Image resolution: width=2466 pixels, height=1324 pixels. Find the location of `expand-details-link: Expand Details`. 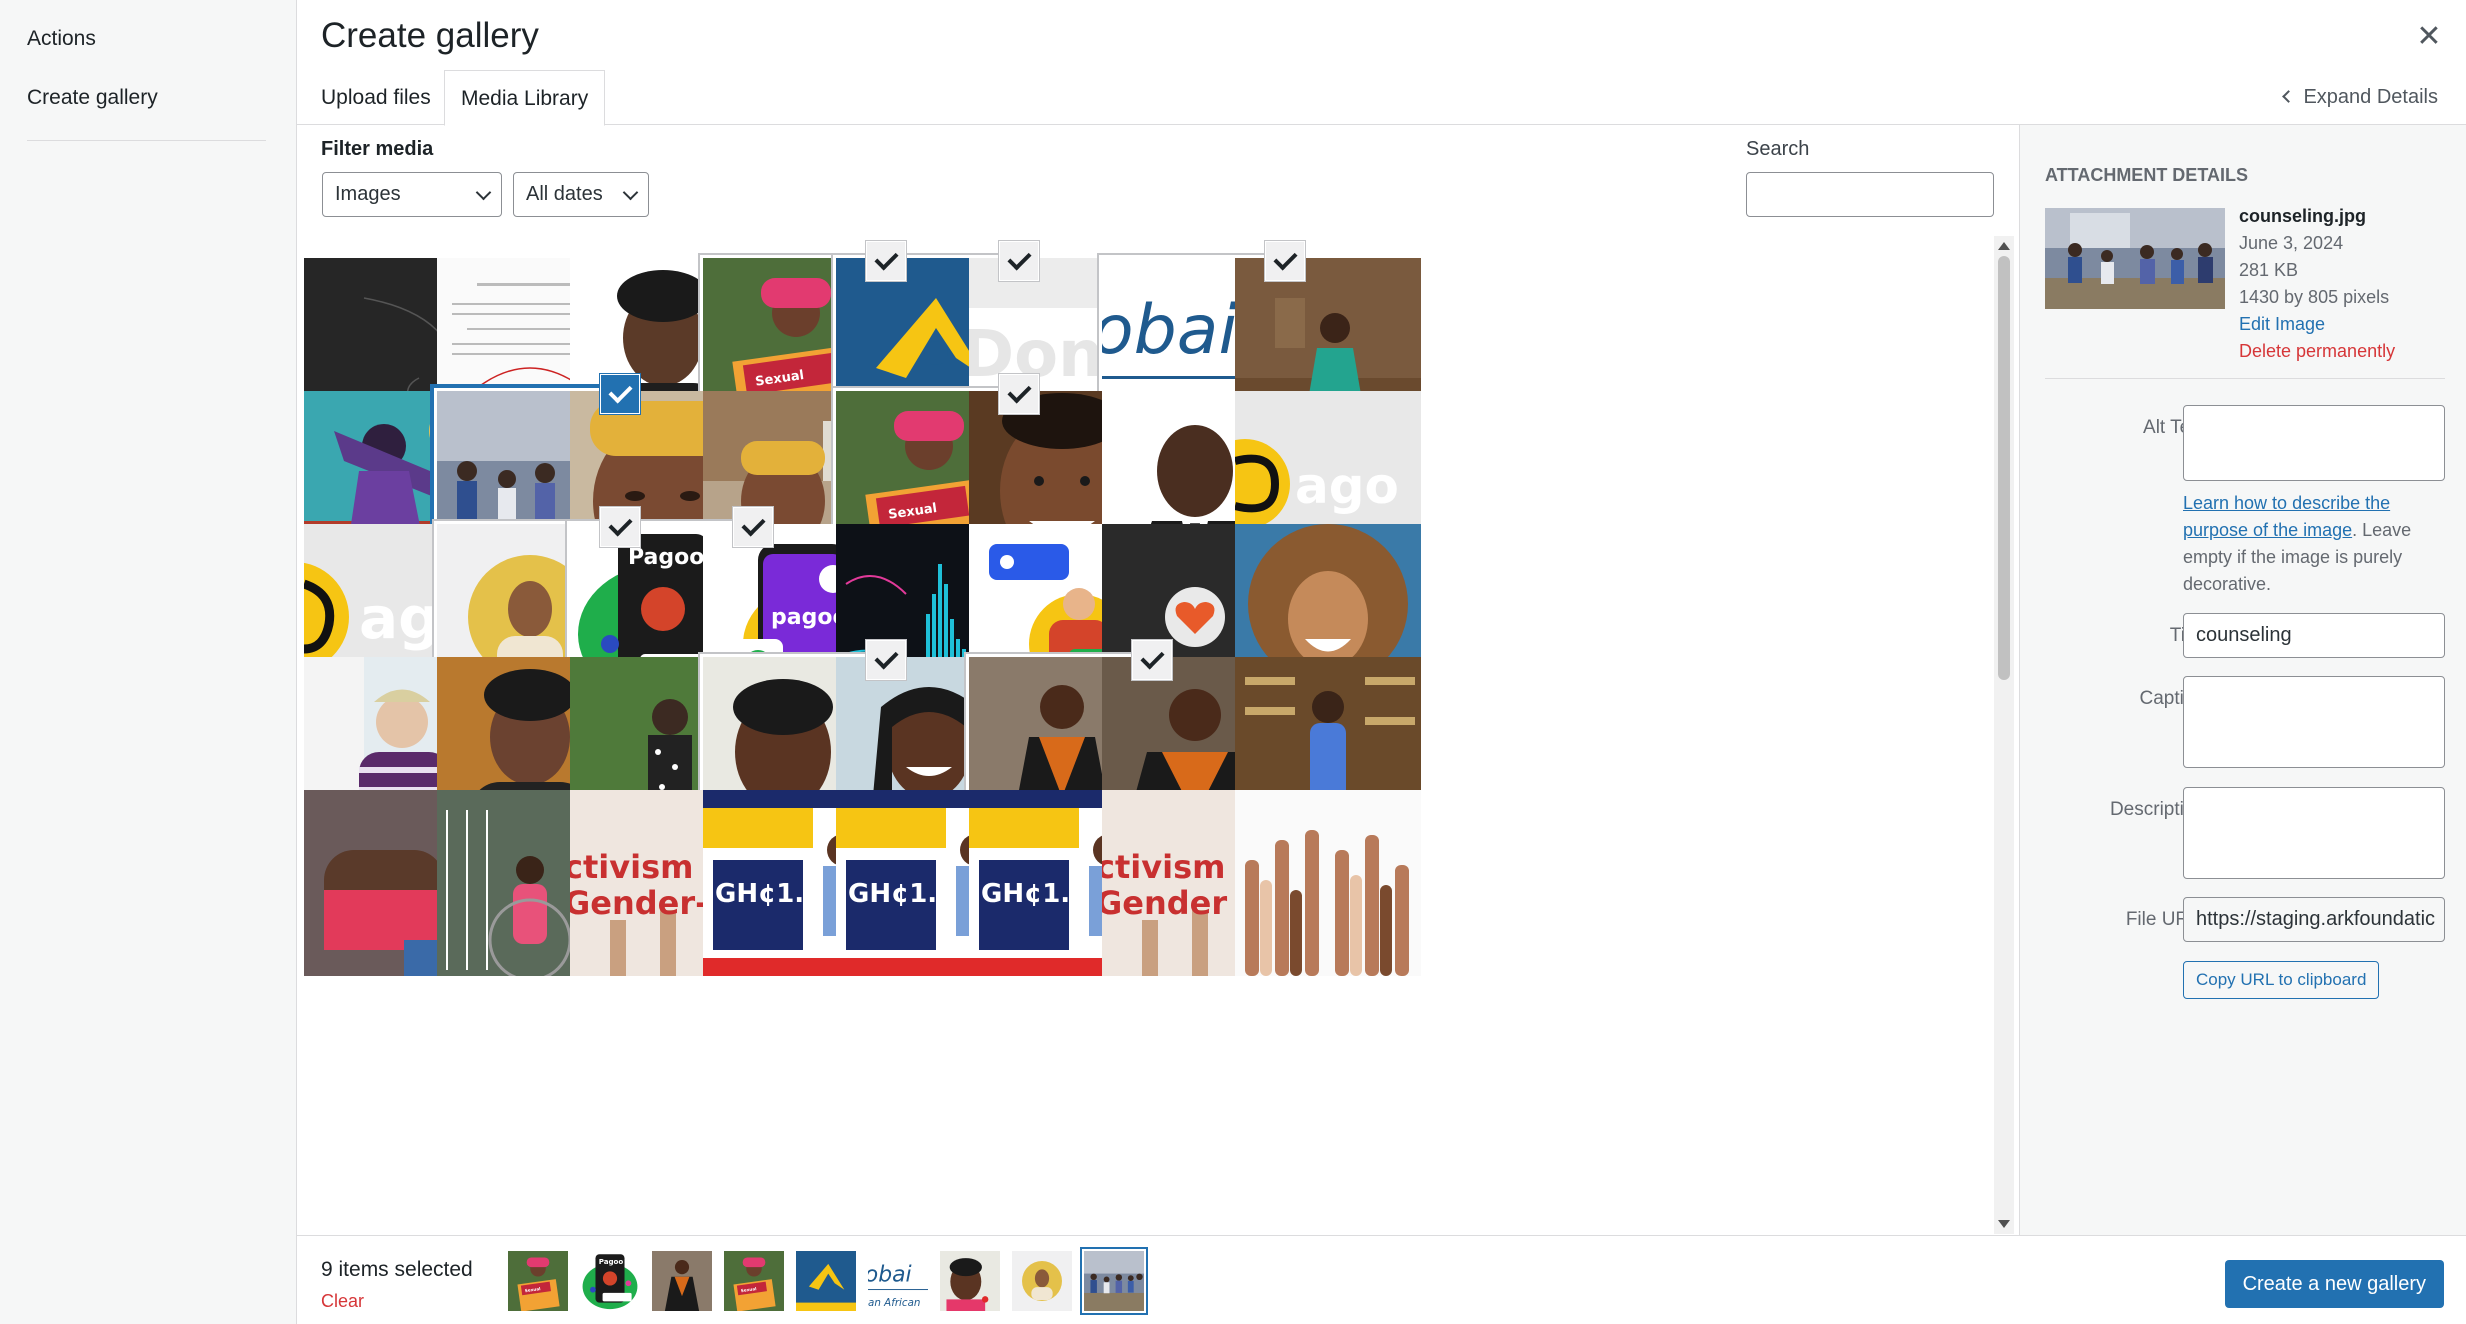

expand-details-link: Expand Details is located at coordinates (2360, 97).